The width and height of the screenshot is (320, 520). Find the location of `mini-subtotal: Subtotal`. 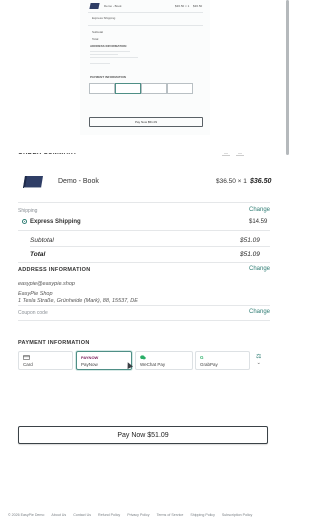

mini-subtotal: Subtotal is located at coordinates (98, 32).